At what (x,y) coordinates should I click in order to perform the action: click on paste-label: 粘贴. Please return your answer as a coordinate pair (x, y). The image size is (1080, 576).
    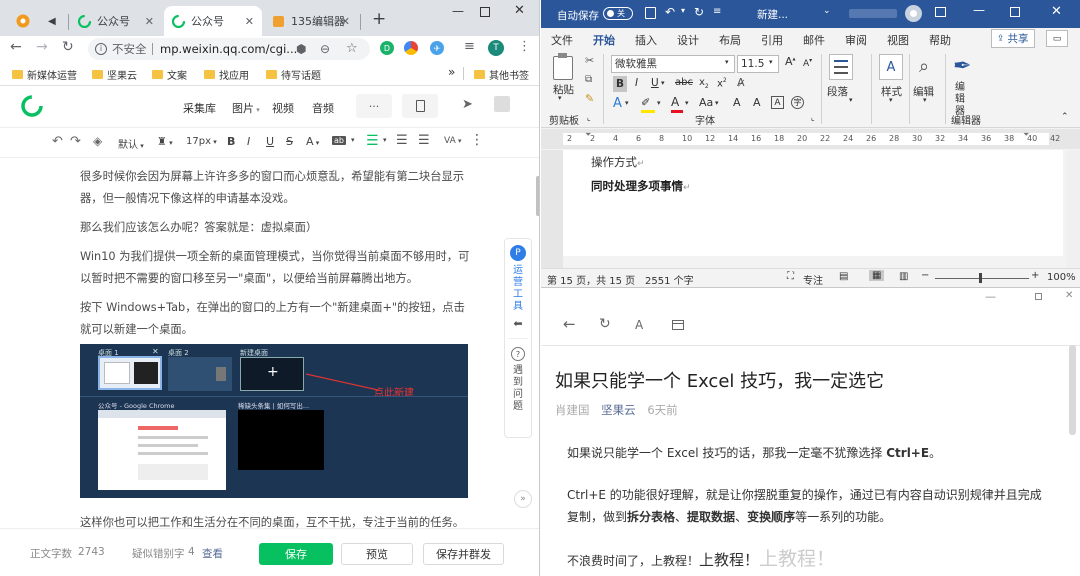
    Looking at the image, I should click on (563, 89).